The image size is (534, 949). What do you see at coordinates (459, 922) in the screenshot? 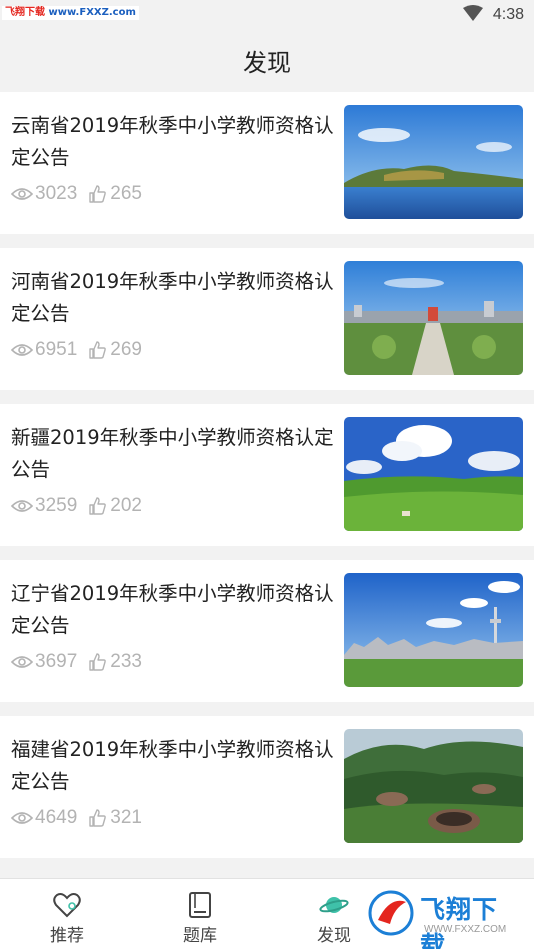
I see `watermark-name: 飞翔下载` at bounding box center [459, 922].